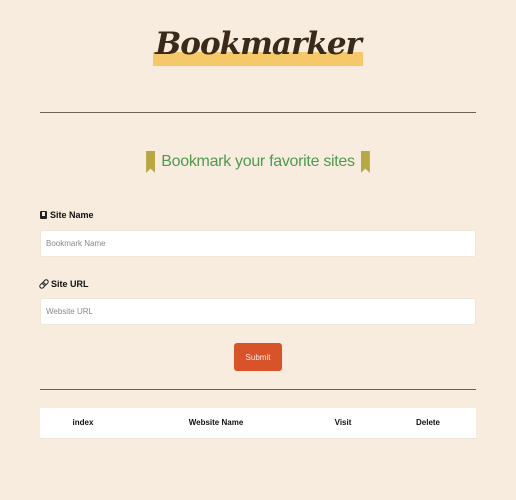 The image size is (516, 500). I want to click on bookmarks-table: index Website Name Visit Delete, so click(258, 423).